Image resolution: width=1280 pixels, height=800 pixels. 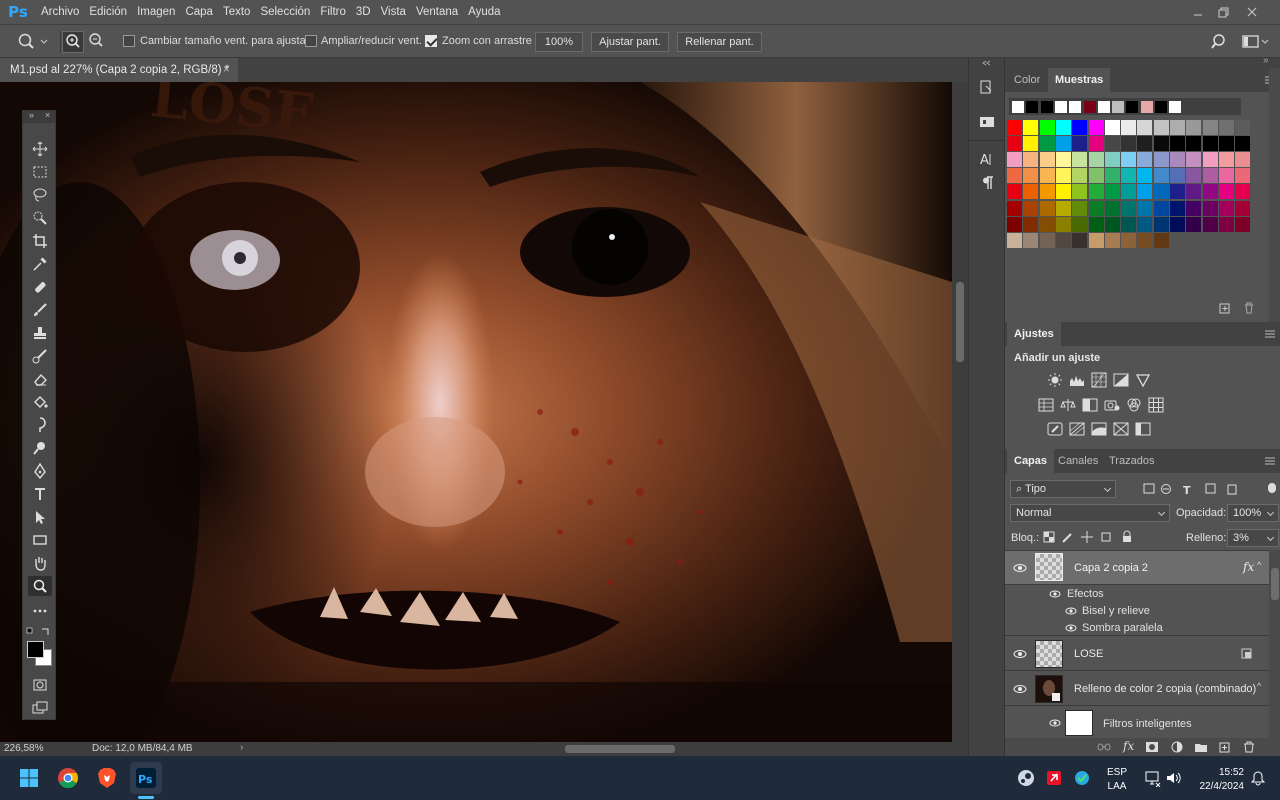 What do you see at coordinates (1077, 429) in the screenshot?
I see `posterize-icon` at bounding box center [1077, 429].